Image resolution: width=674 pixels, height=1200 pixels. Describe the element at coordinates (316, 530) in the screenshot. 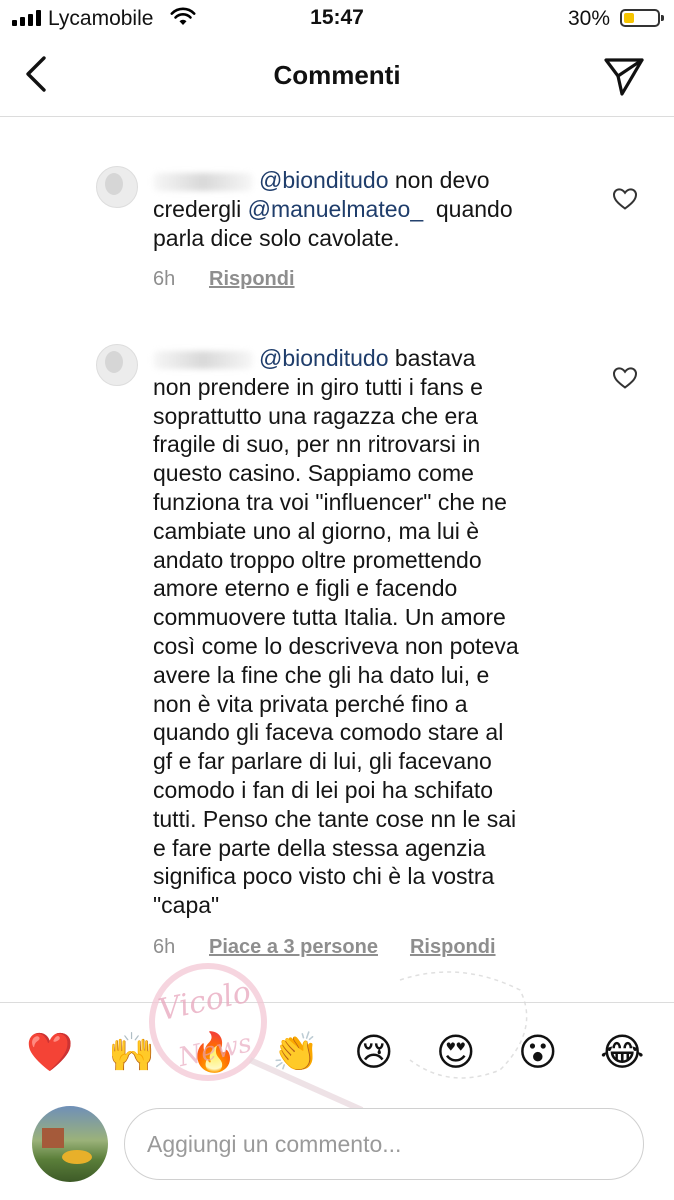

I see `comment-line-text: cambiate uno al giorno, ma lui è` at that location.